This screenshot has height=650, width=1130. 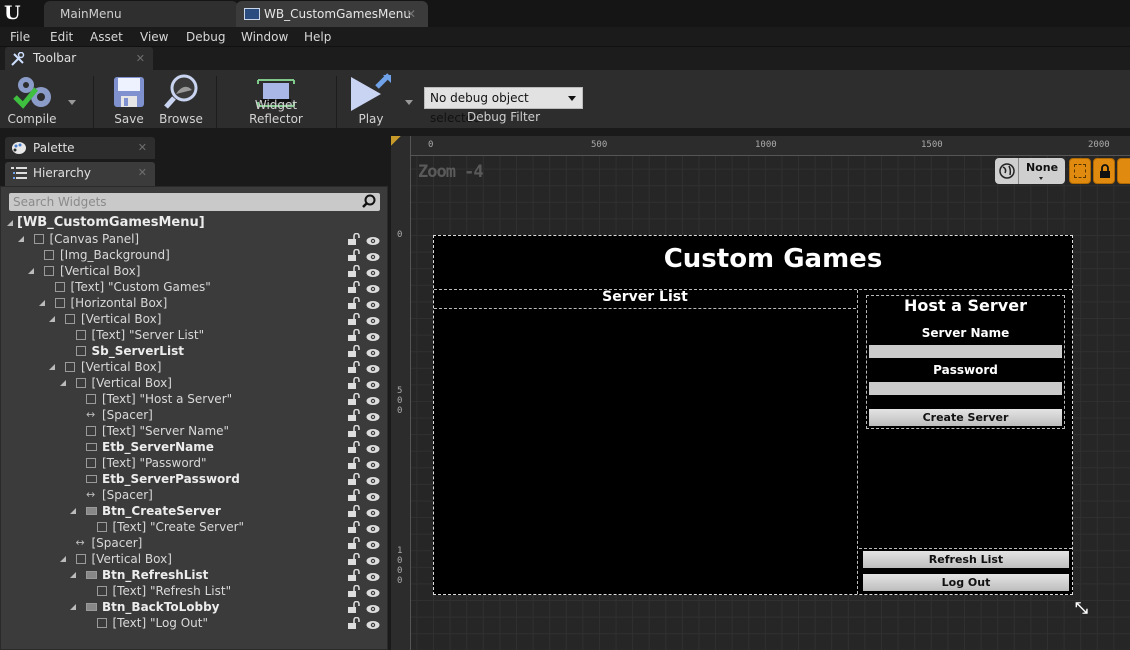 What do you see at coordinates (205, 37) in the screenshot?
I see `menu-debug: Debug` at bounding box center [205, 37].